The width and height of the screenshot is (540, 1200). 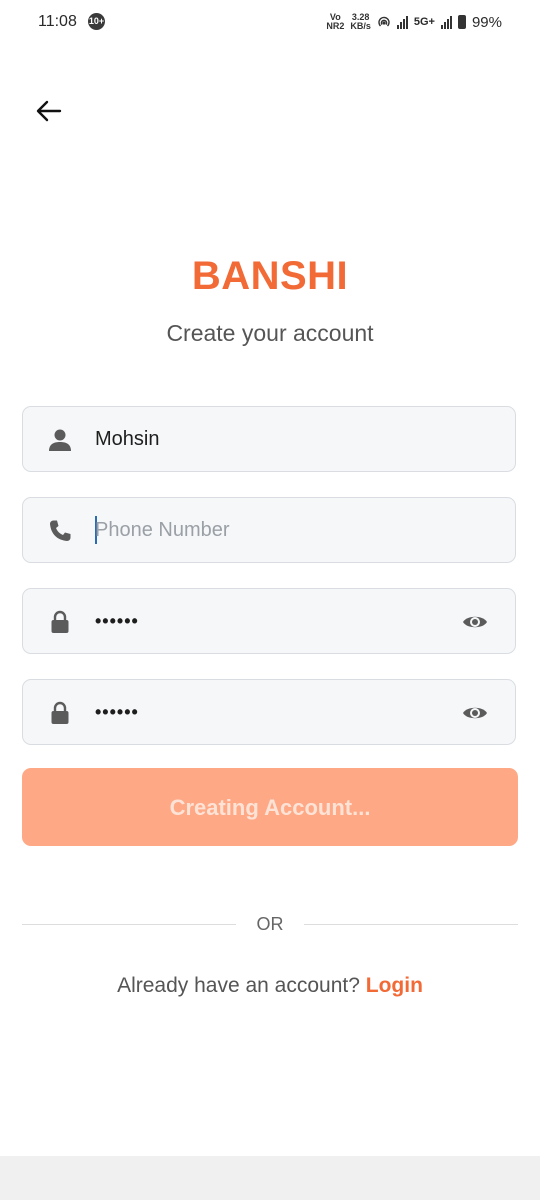 What do you see at coordinates (60, 530) in the screenshot?
I see `phone-icon` at bounding box center [60, 530].